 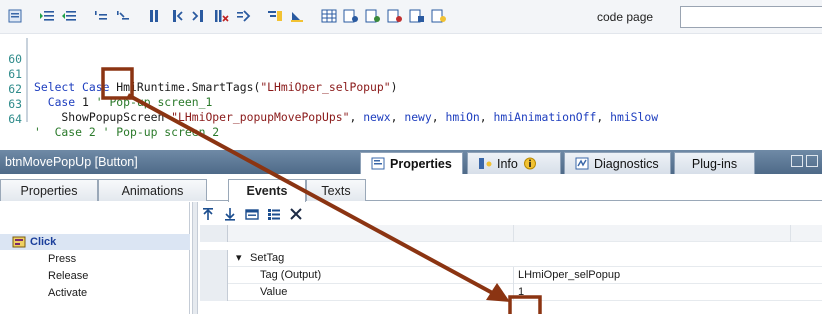 I want to click on event-release: Release, so click(x=95, y=276).